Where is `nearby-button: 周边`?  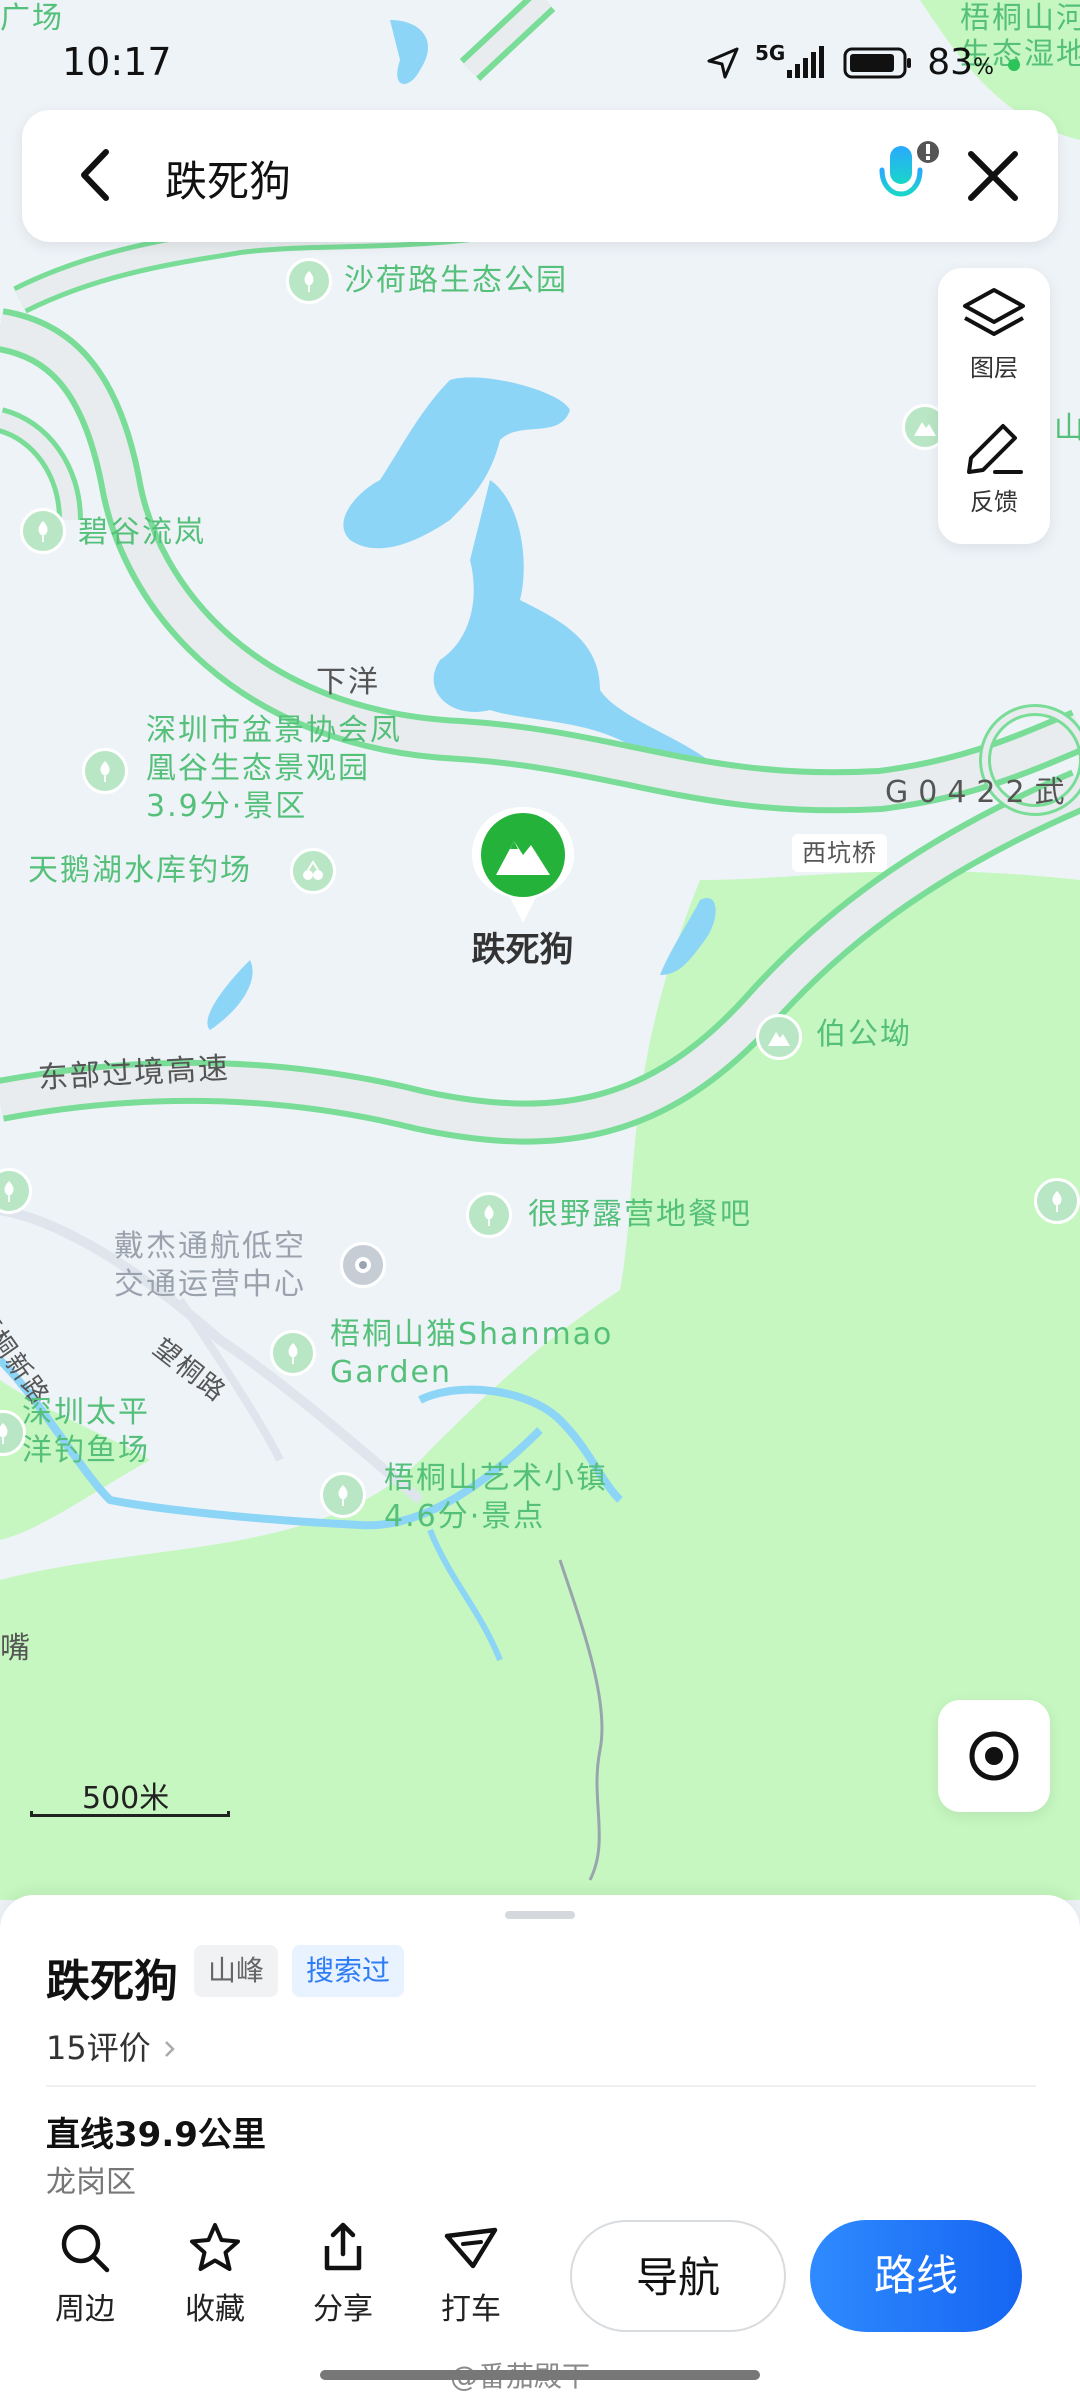
nearby-button: 周边 is located at coordinates (85, 2274).